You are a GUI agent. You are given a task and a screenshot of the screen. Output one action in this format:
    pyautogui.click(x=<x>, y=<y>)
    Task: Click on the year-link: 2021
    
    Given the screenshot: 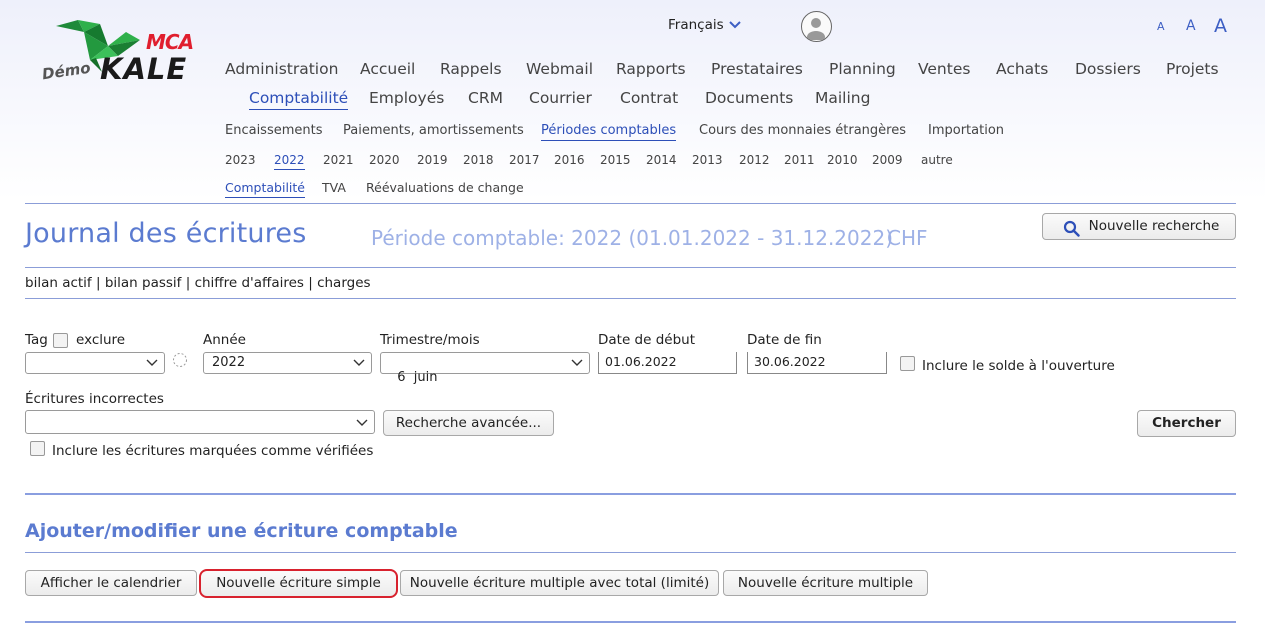 What is the action you would take?
    pyautogui.click(x=338, y=160)
    